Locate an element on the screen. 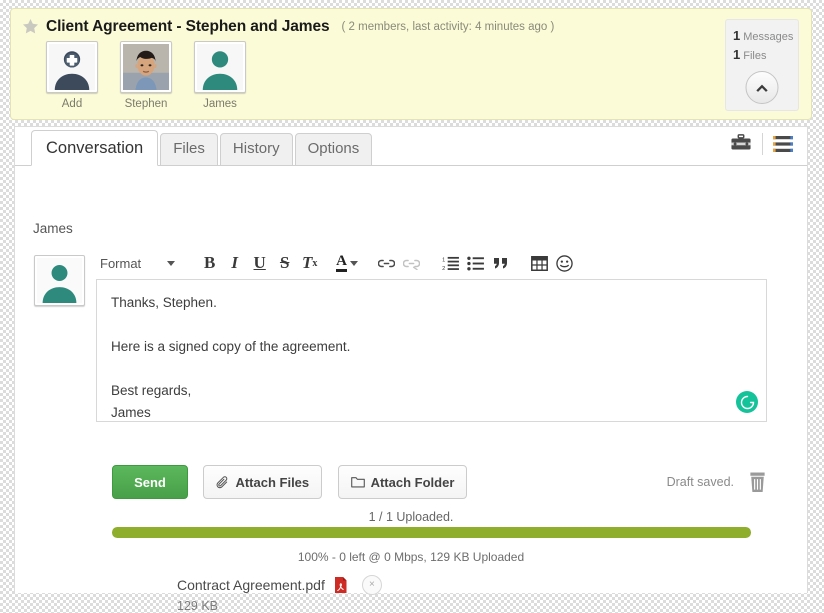 The height and width of the screenshot is (613, 824). upload-status: 1 / 1 Uploaded. is located at coordinates (411, 517).